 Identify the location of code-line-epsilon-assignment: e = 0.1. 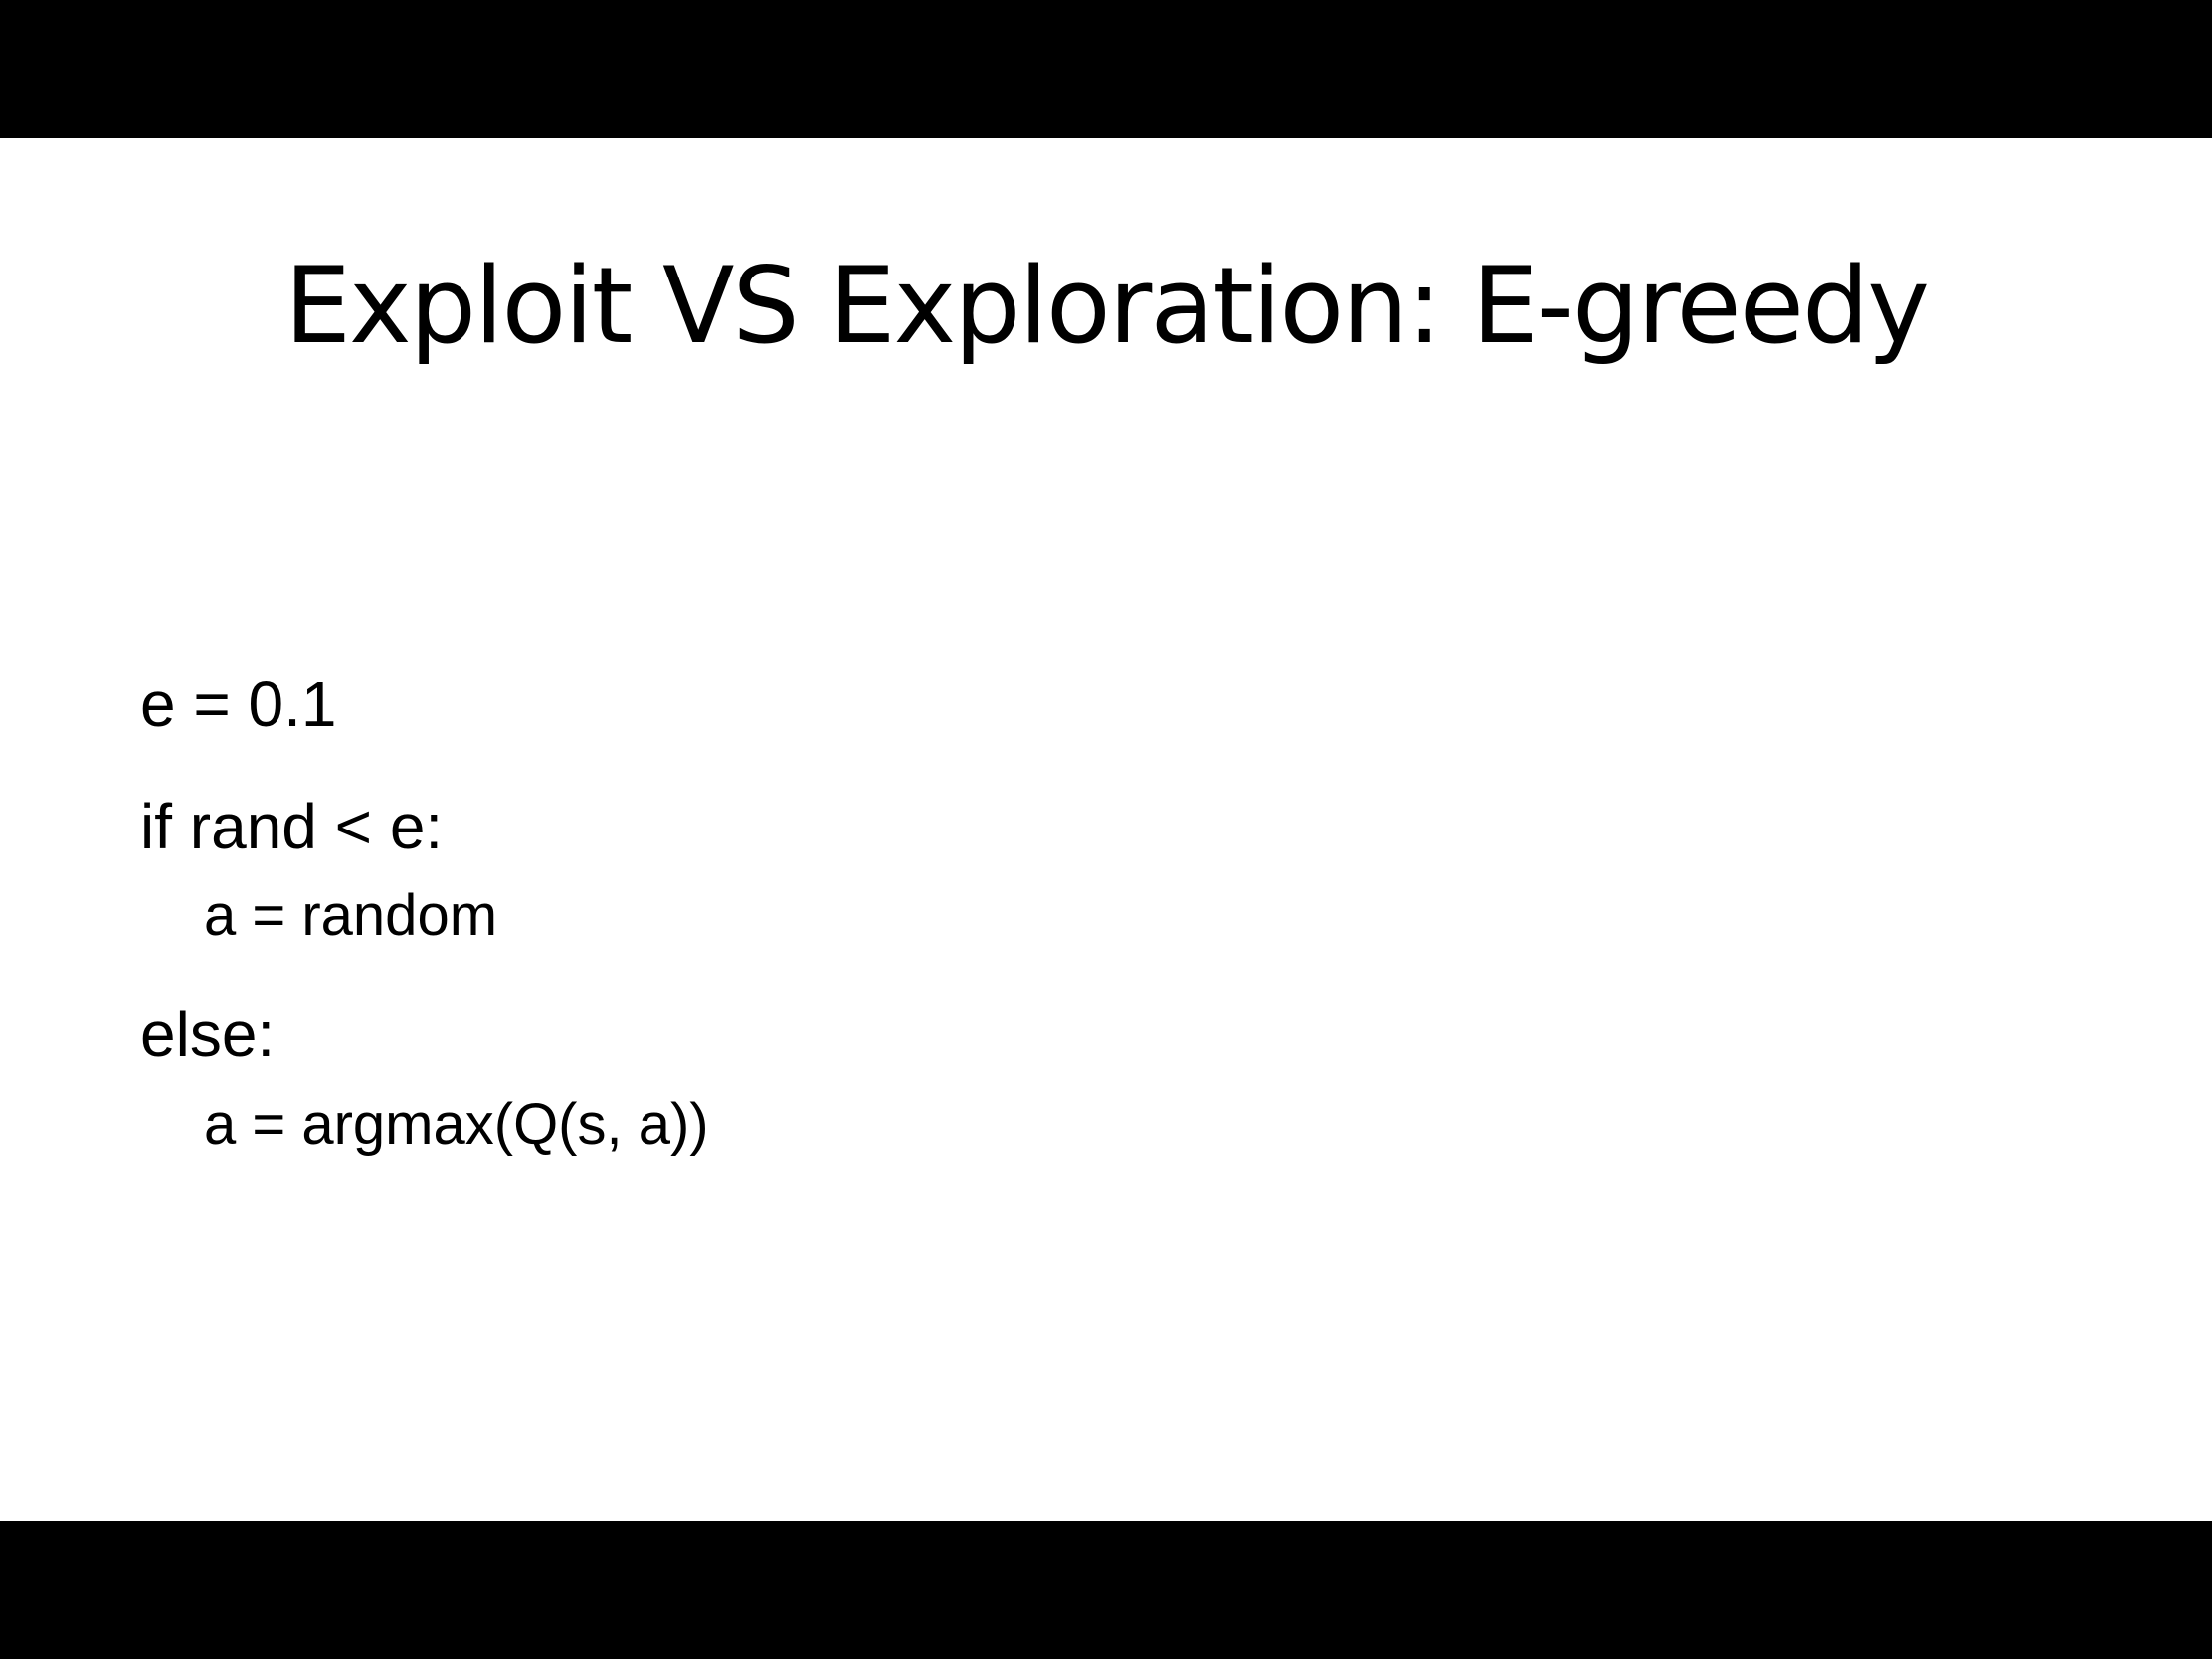
(238, 704).